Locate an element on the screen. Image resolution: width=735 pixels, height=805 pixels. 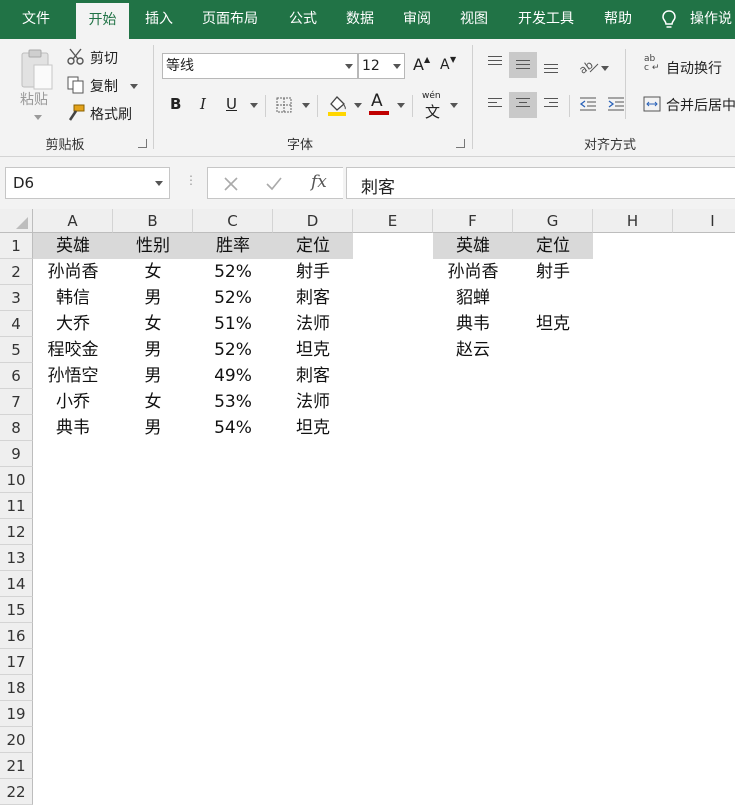
font-color-button: A is located at coordinates (377, 101).